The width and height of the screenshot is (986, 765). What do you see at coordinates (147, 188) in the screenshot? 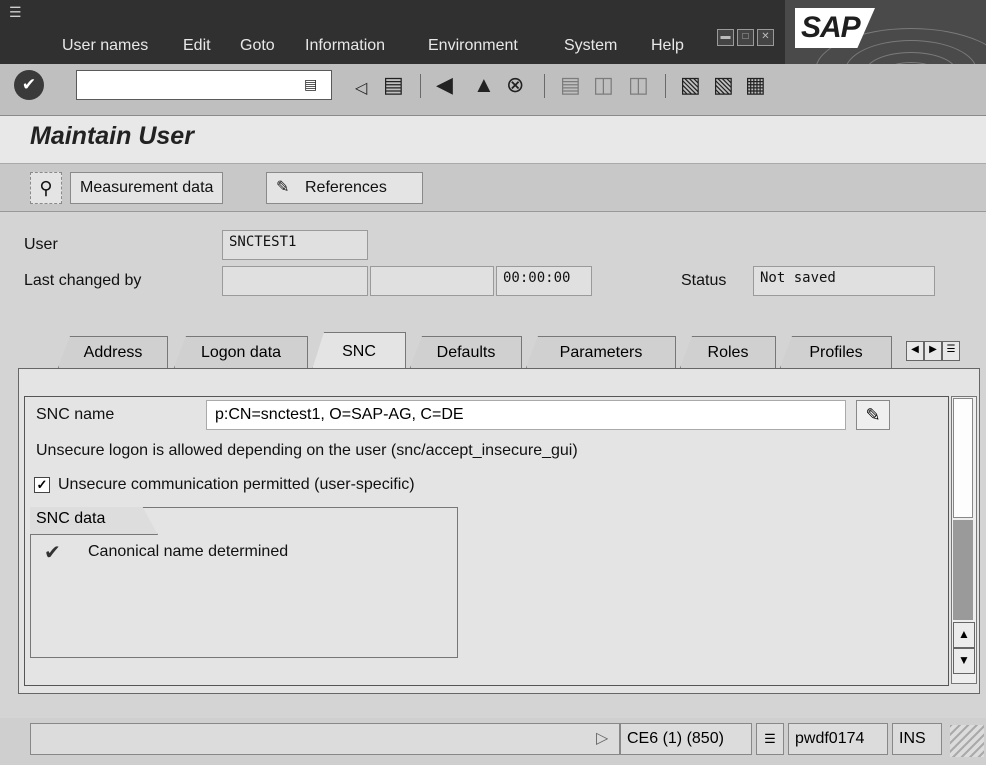
I see `measurement-data-button: Measurement data` at bounding box center [147, 188].